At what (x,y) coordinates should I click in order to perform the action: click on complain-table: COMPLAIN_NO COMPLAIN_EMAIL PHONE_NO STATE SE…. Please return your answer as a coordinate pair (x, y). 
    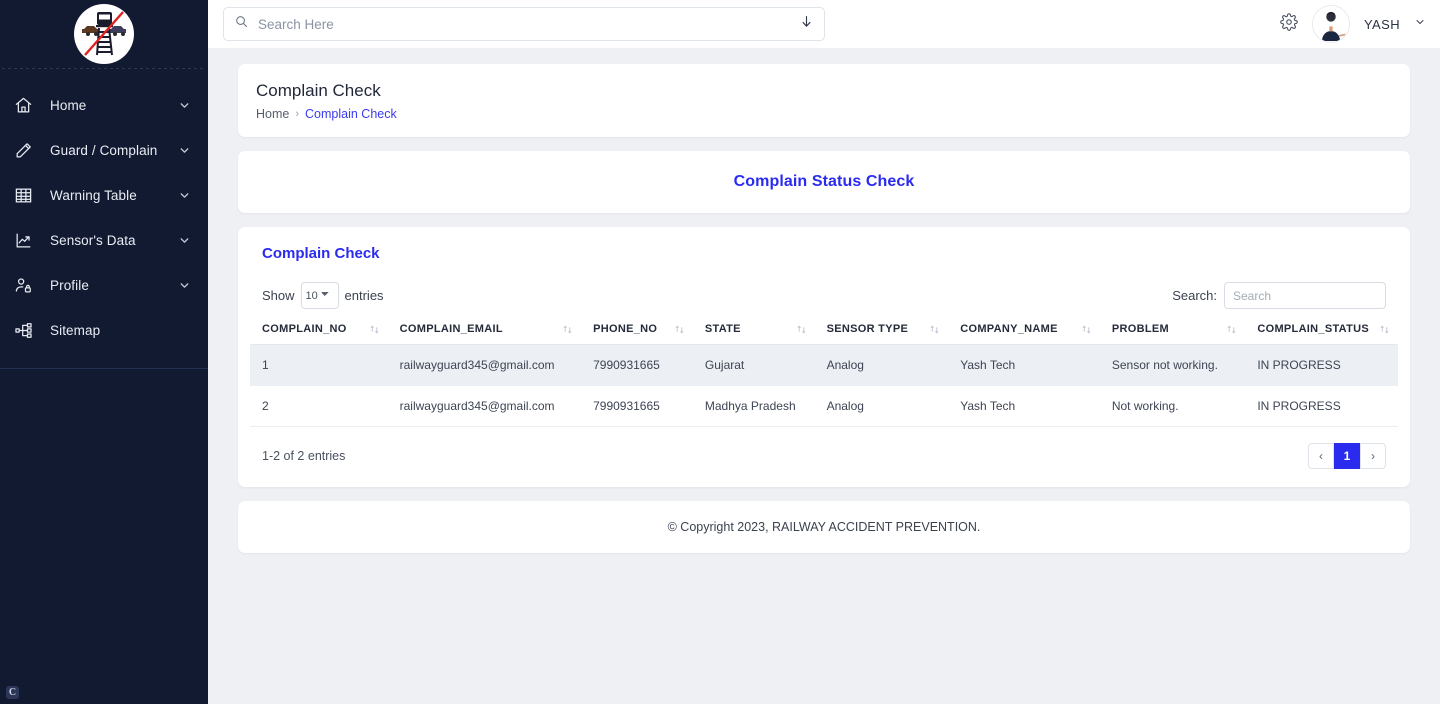
    Looking at the image, I should click on (824, 375).